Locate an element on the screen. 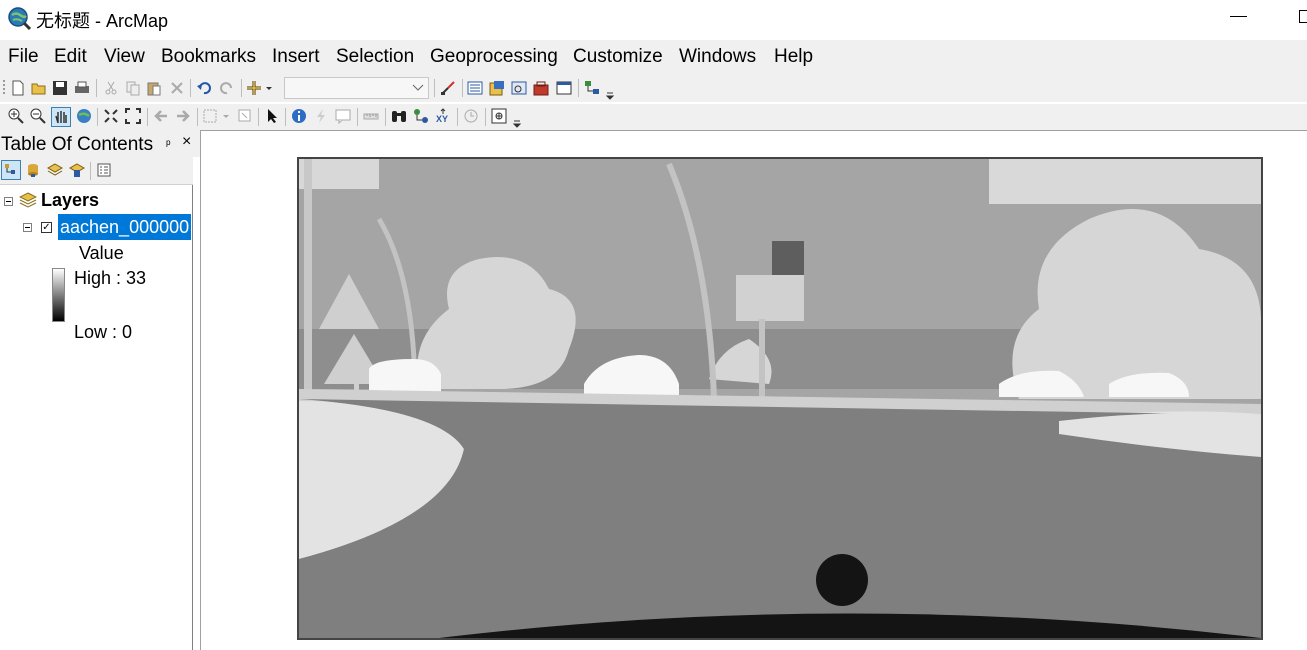 This screenshot has width=1307, height=650. zoom-out-icon is located at coordinates (38, 116).